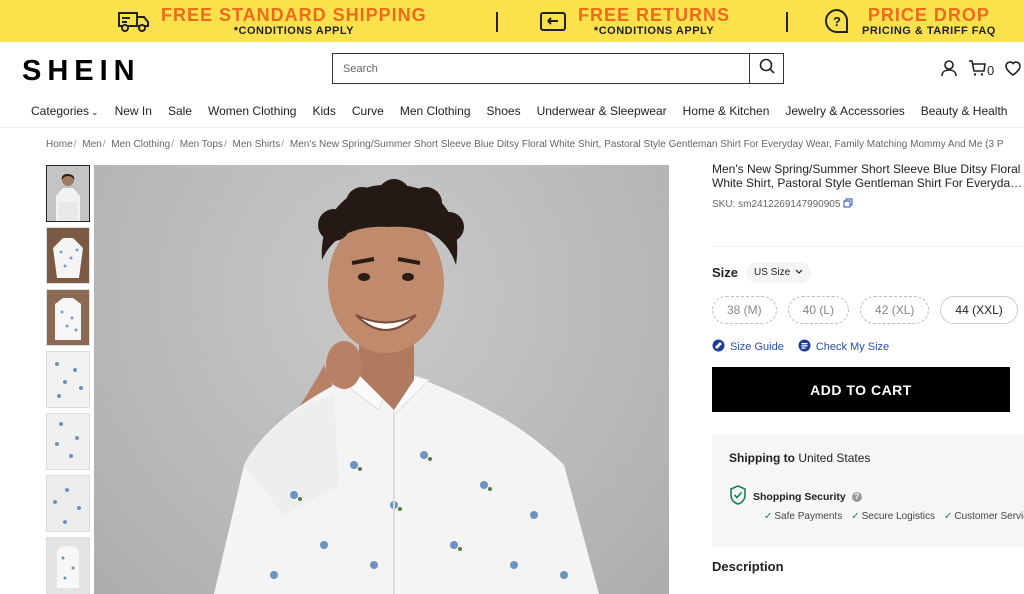  I want to click on size-type-selector: US Size, so click(779, 272).